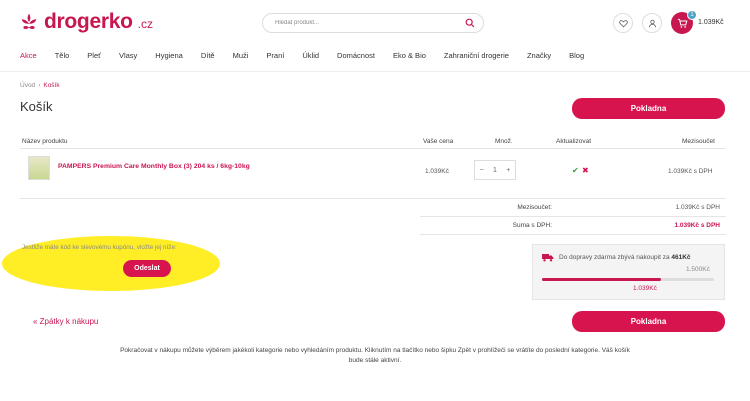 Image resolution: width=750 pixels, height=401 pixels. I want to click on free-shipping-prefix: Do dopravy zdarma zbývá nakoupit za, so click(614, 257).